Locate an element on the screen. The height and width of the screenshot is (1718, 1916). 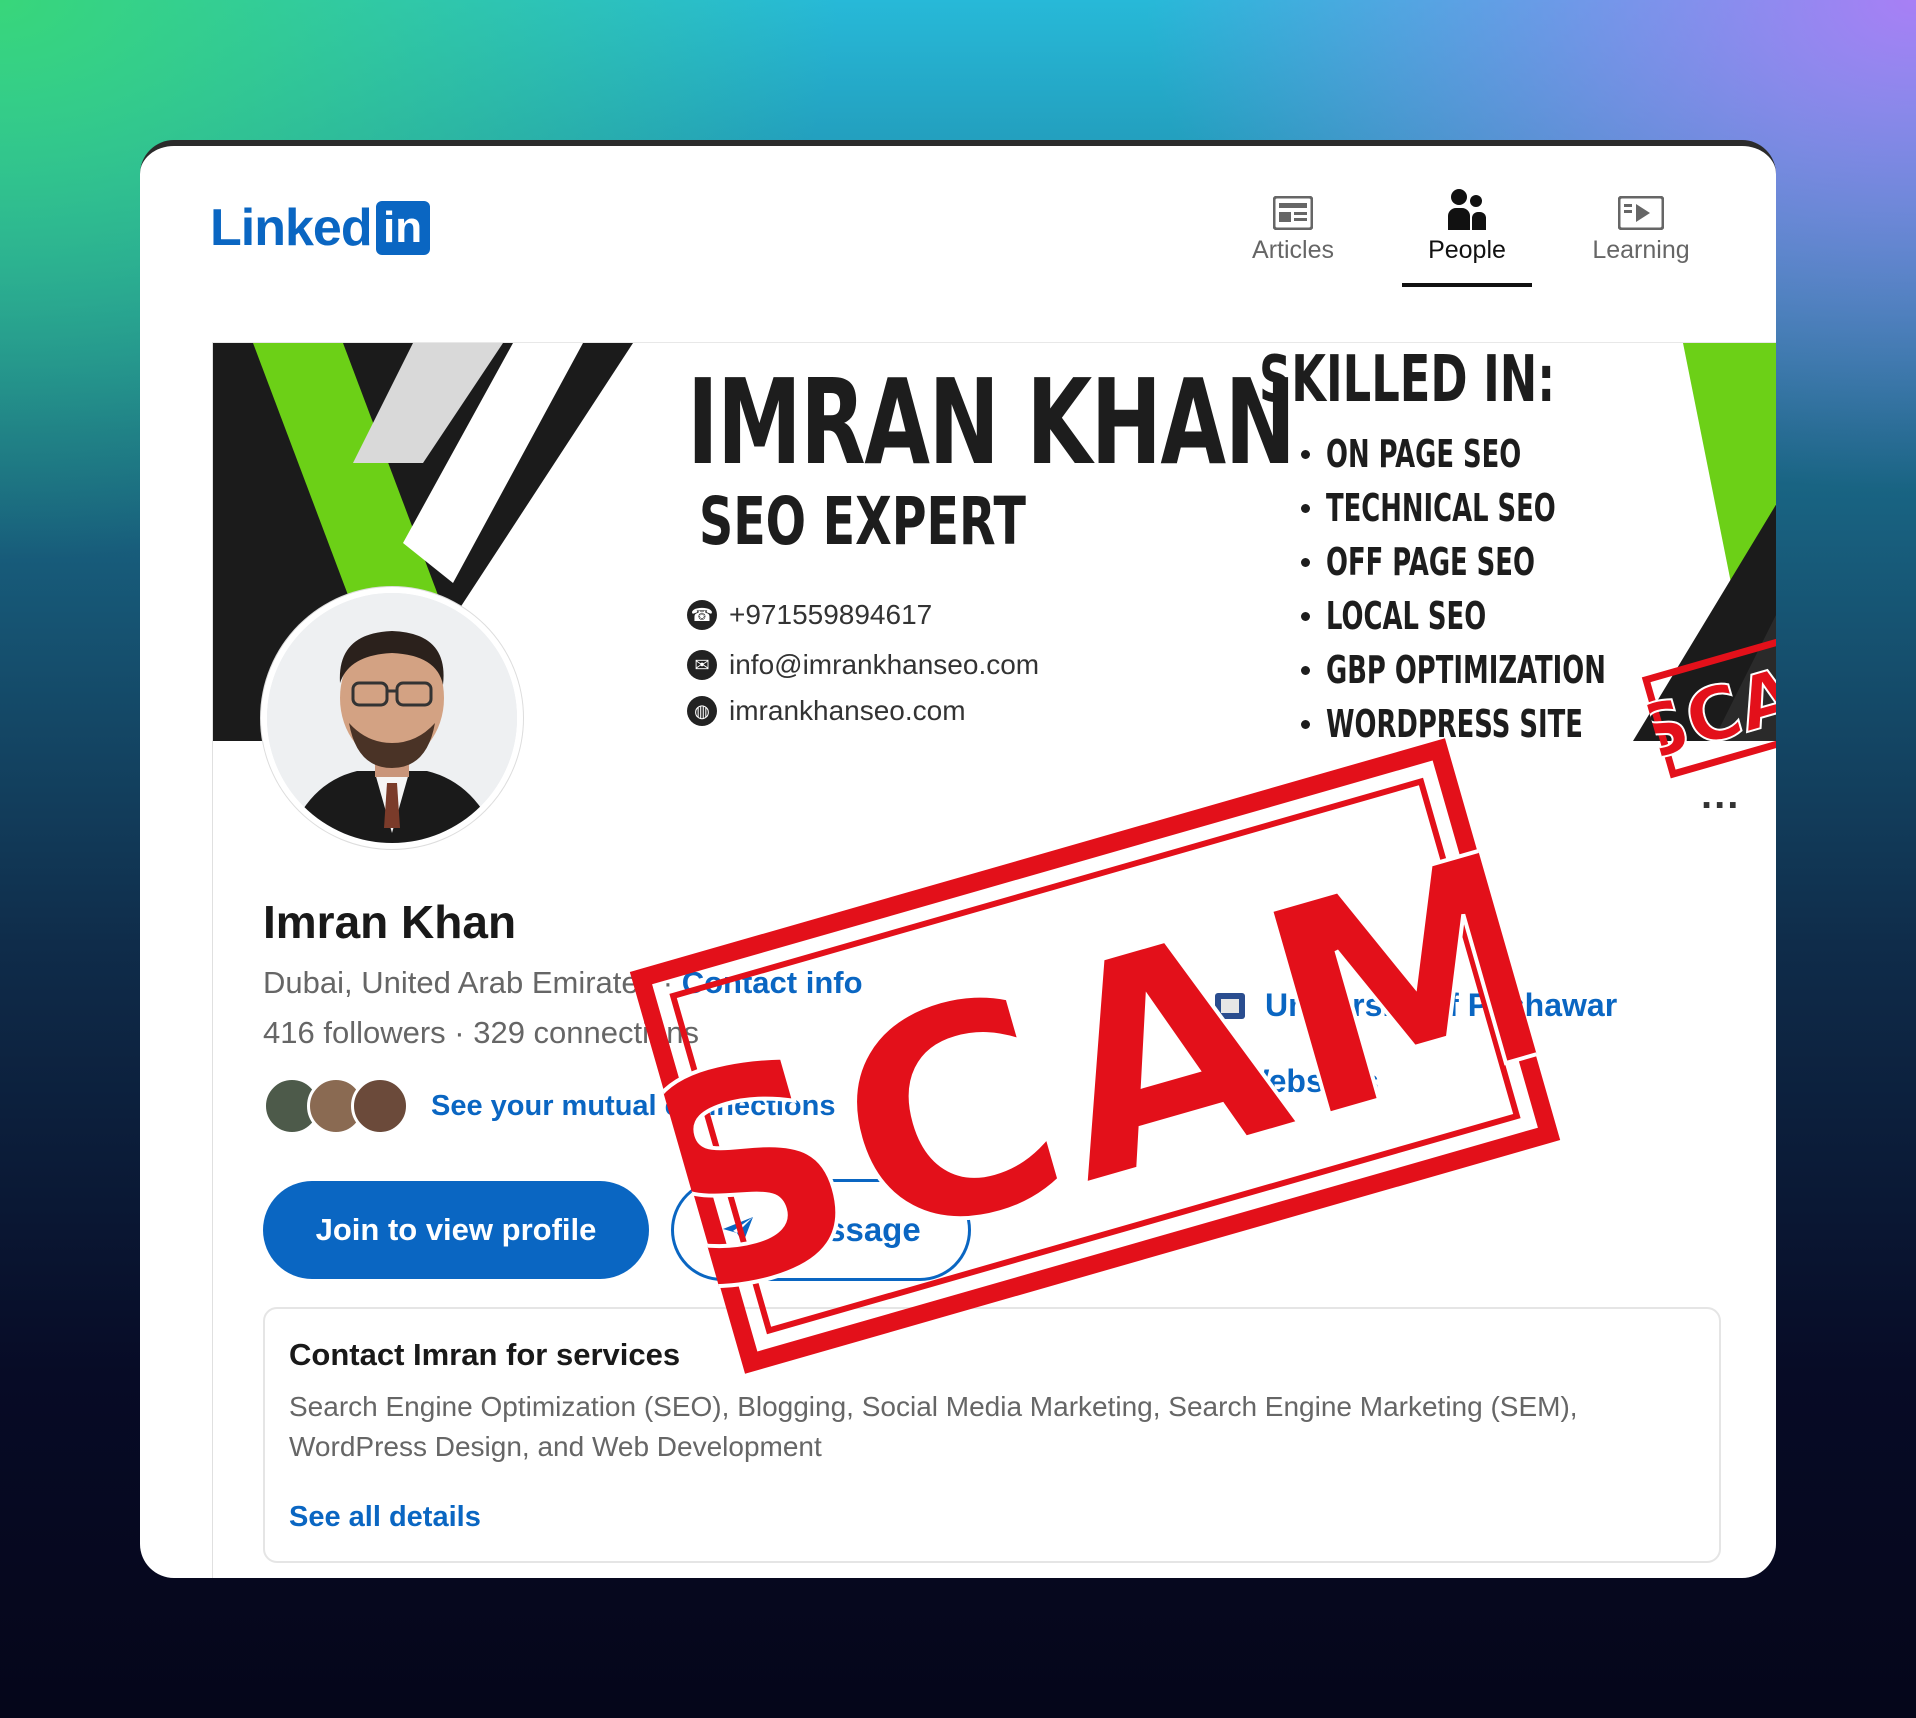
university-icon is located at coordinates (1230, 1005).